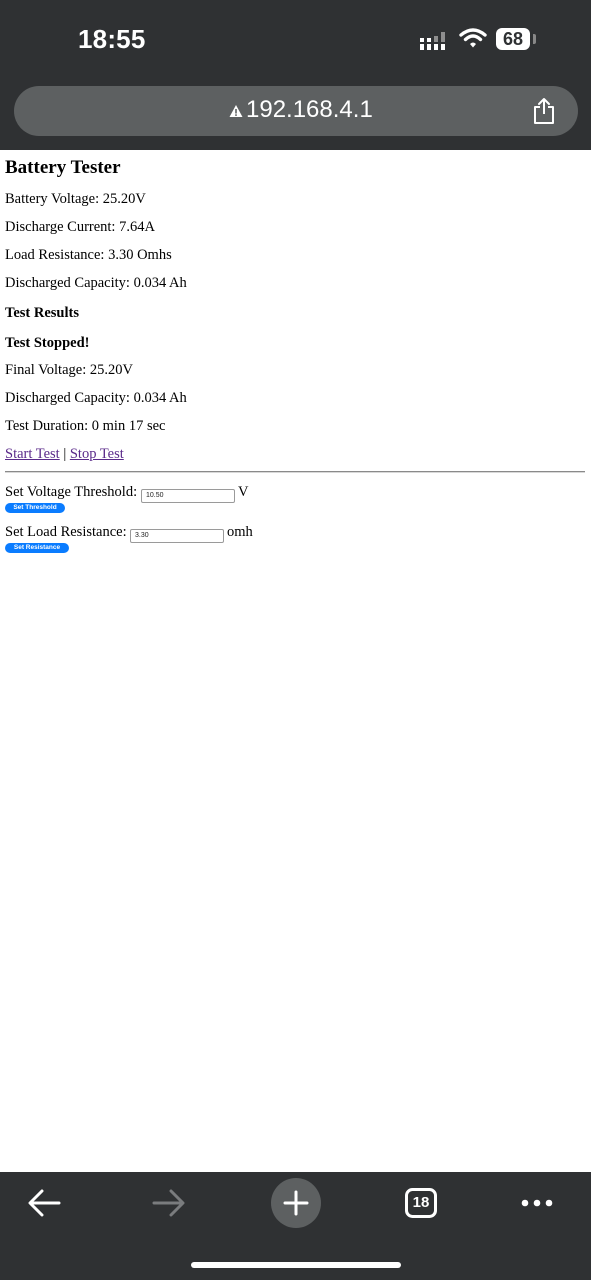 The image size is (591, 1280). I want to click on discharge-current: Discharge Current: 7.64A, so click(80, 227).